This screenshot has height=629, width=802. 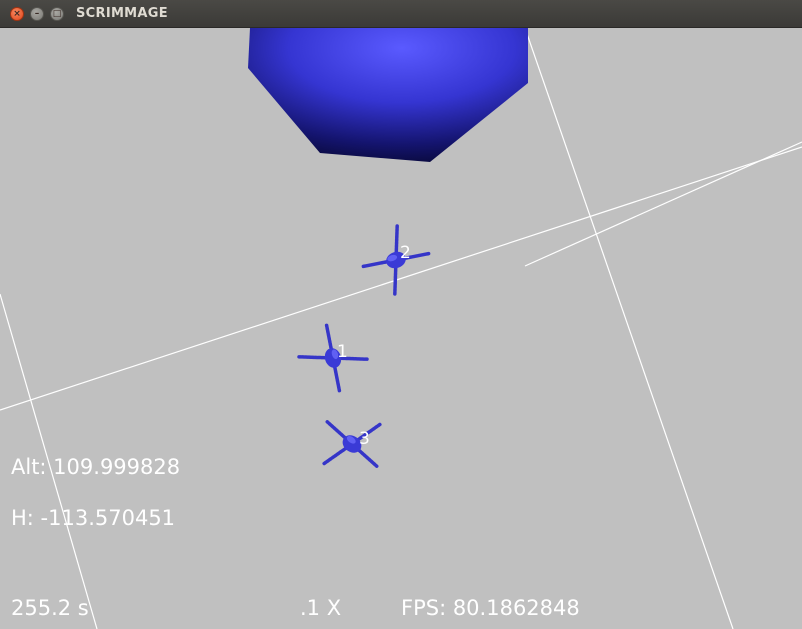 I want to click on close-icon: ×, so click(x=17, y=14).